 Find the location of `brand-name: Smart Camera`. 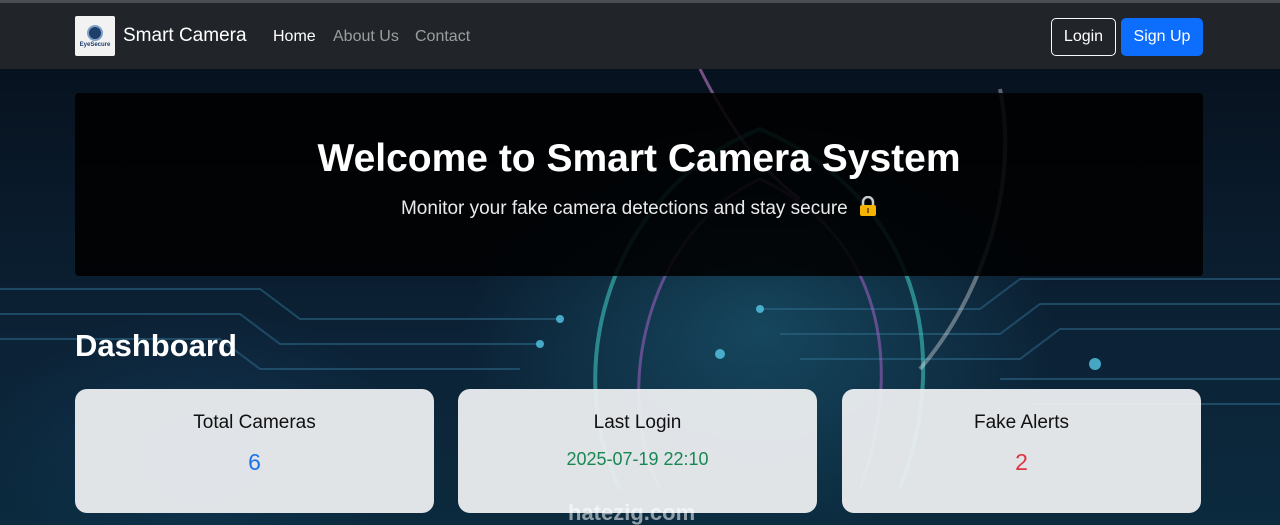

brand-name: Smart Camera is located at coordinates (185, 36).